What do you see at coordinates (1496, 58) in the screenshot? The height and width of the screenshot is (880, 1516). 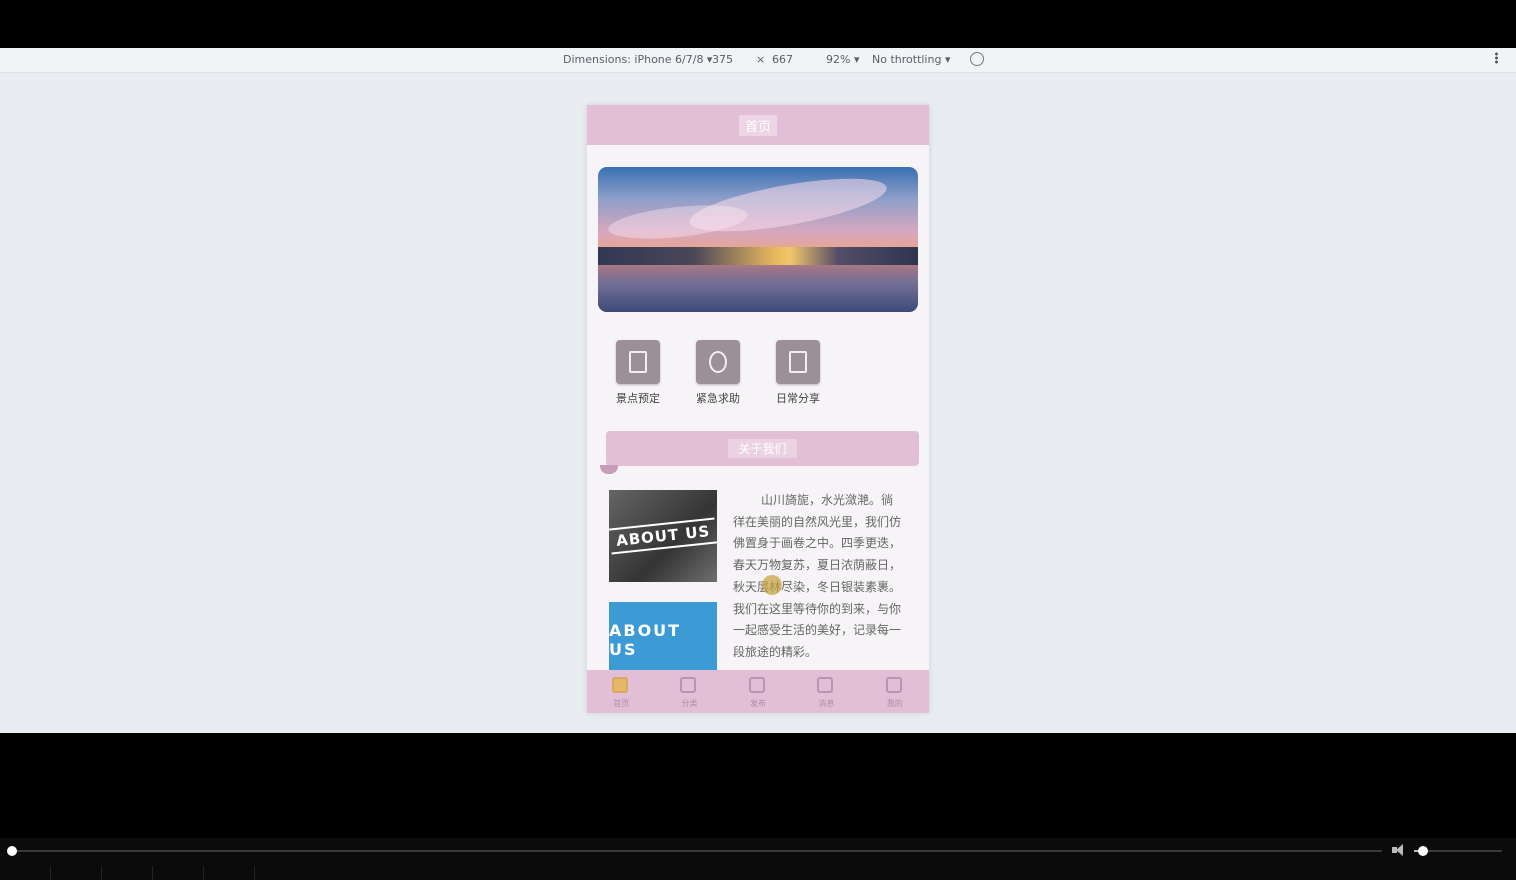 I see `more-options-icon` at bounding box center [1496, 58].